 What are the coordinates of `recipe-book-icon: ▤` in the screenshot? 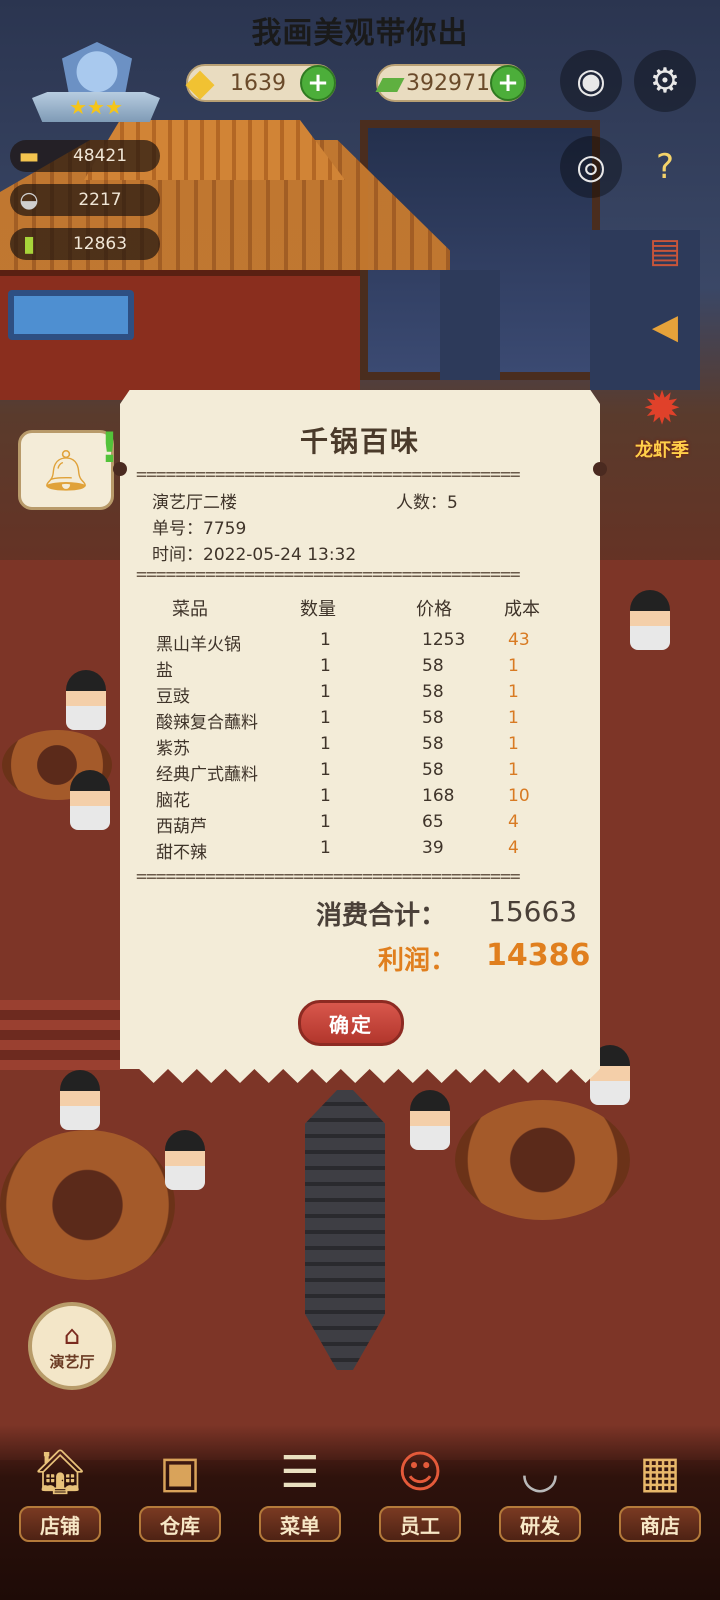 It's located at (665, 251).